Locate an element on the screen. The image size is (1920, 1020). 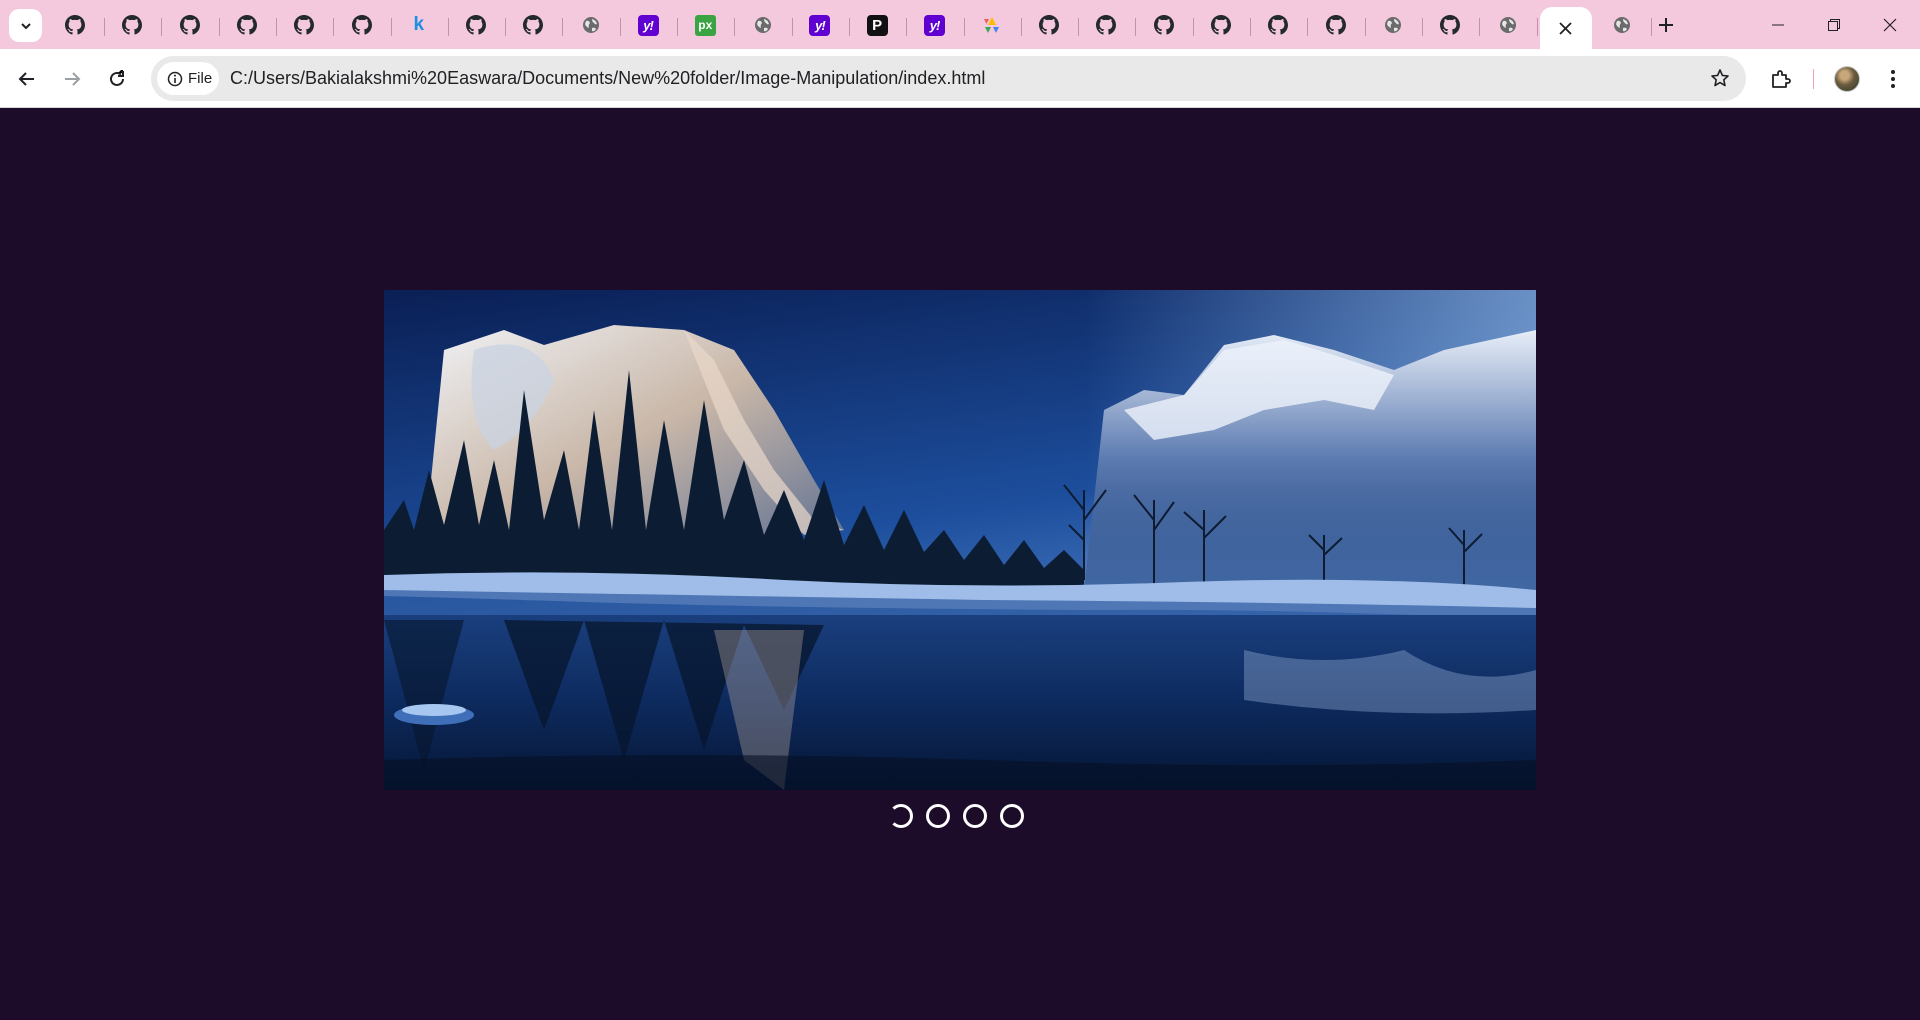
restore-button is located at coordinates (1834, 24).